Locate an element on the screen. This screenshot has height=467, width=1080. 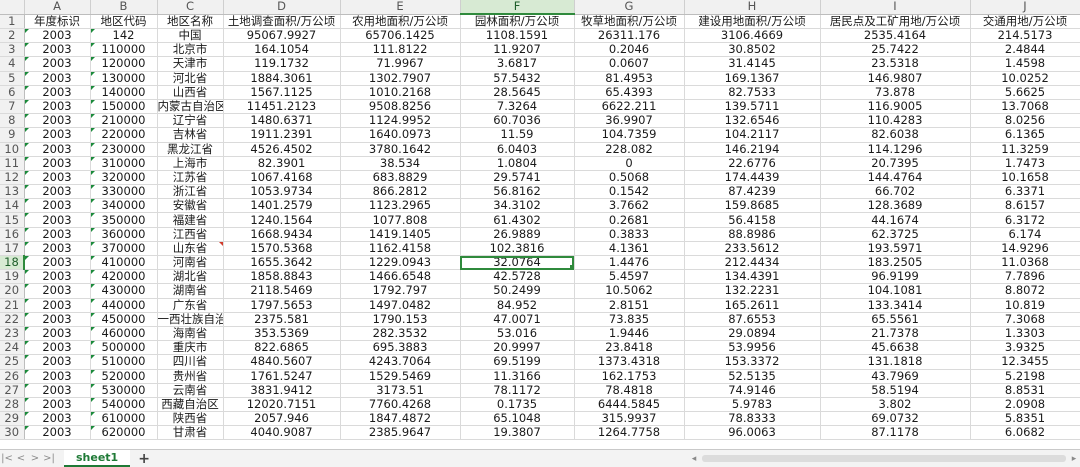
table-cell: 81.4953 is located at coordinates (629, 78).